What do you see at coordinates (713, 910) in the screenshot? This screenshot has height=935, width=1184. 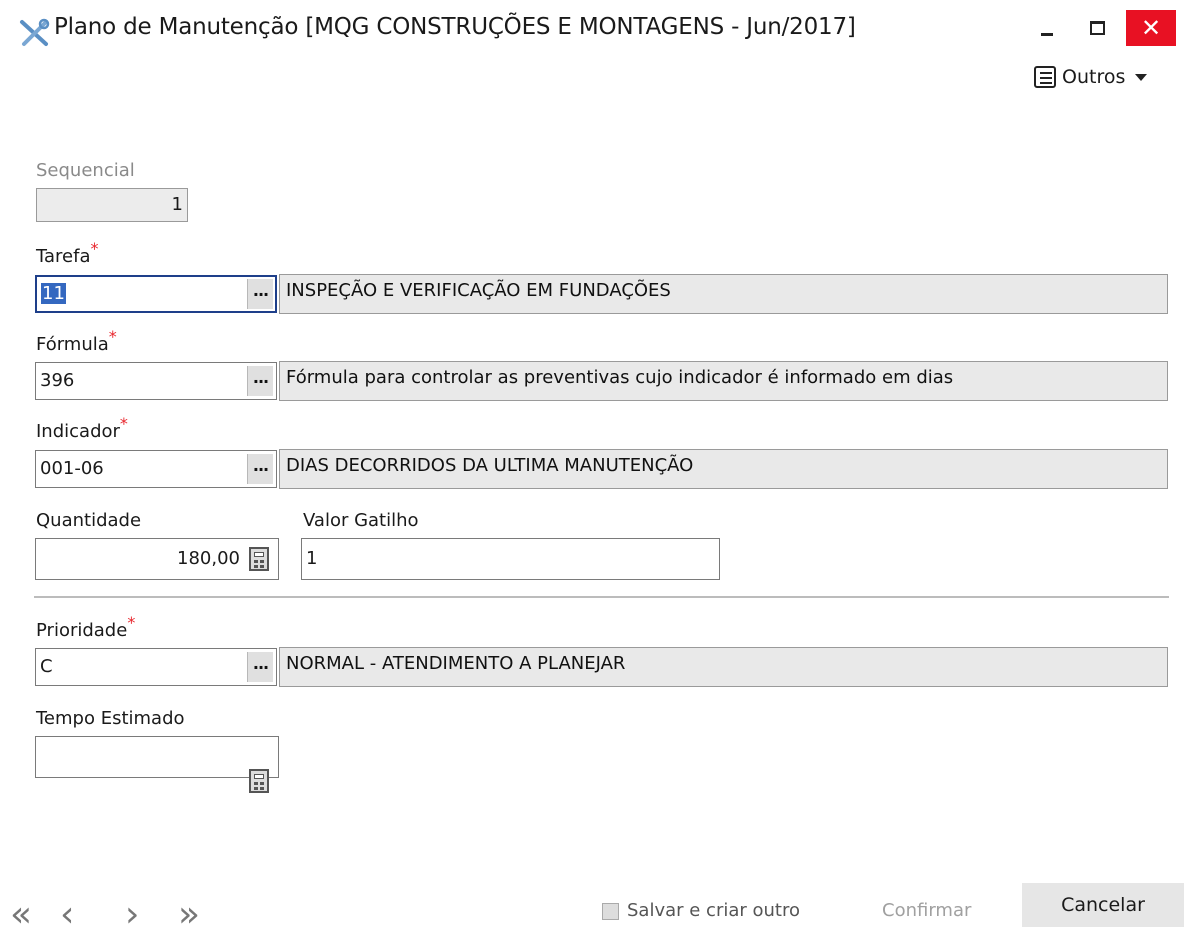 I see `save-and-new-label: Salvar e criar outro` at bounding box center [713, 910].